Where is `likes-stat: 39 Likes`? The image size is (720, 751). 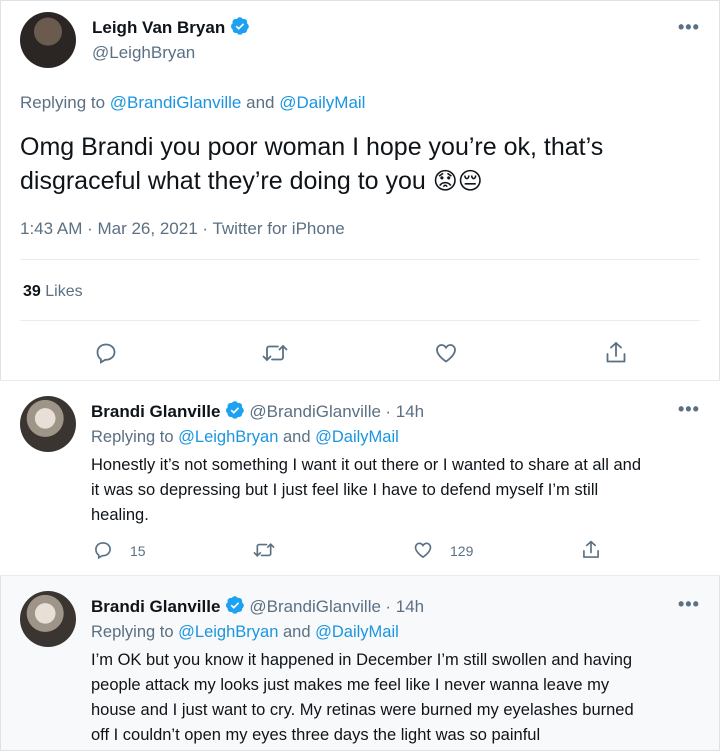
likes-stat: 39 Likes is located at coordinates (53, 292).